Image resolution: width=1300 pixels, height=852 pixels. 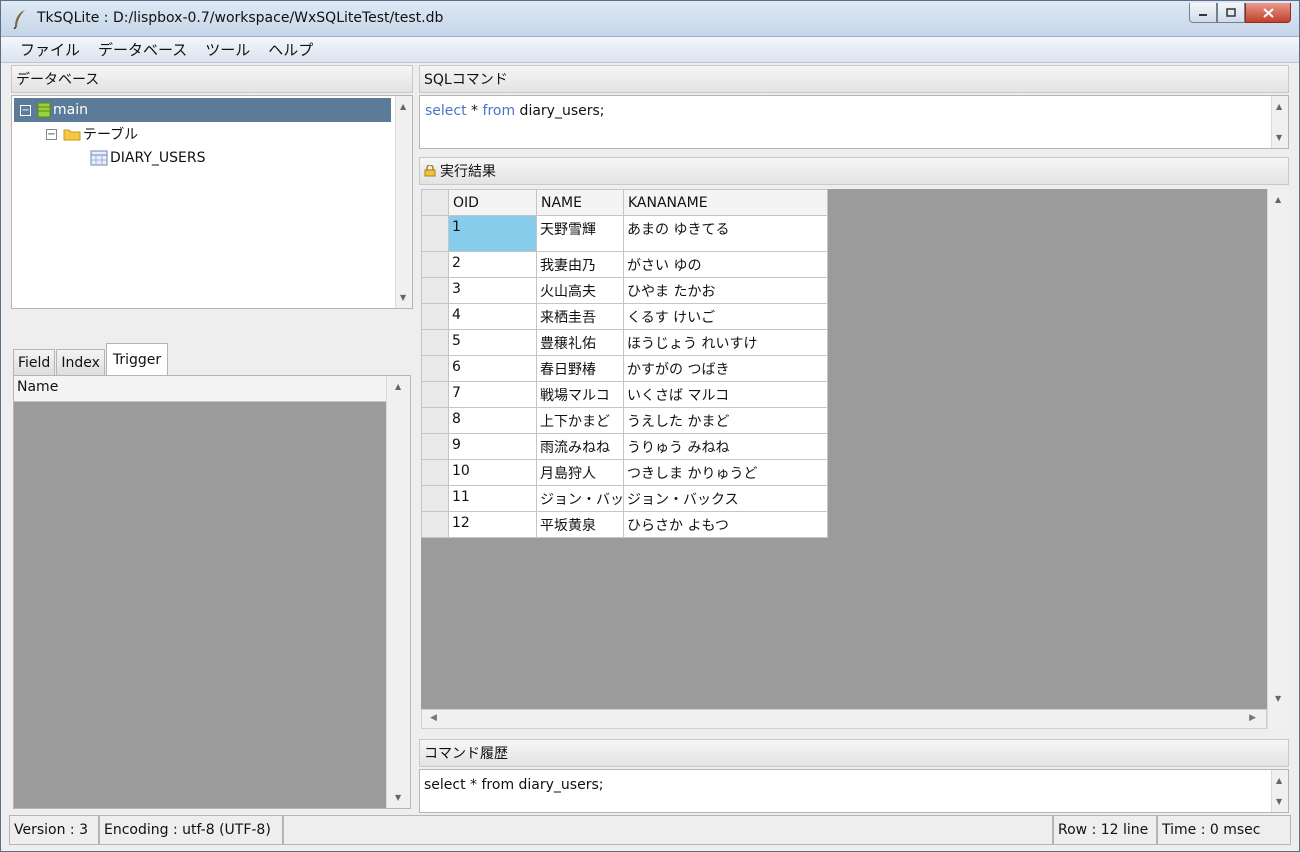 I want to click on tree-scrollbar: ▲ ▼, so click(x=403, y=202).